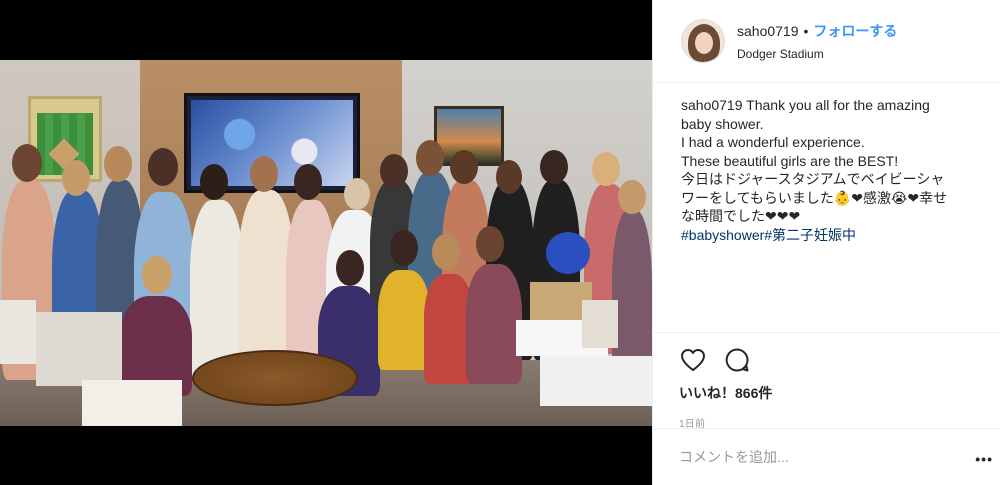 This screenshot has height=485, width=1000. I want to click on post-actions: いいね！866件 1日前, so click(826, 381).